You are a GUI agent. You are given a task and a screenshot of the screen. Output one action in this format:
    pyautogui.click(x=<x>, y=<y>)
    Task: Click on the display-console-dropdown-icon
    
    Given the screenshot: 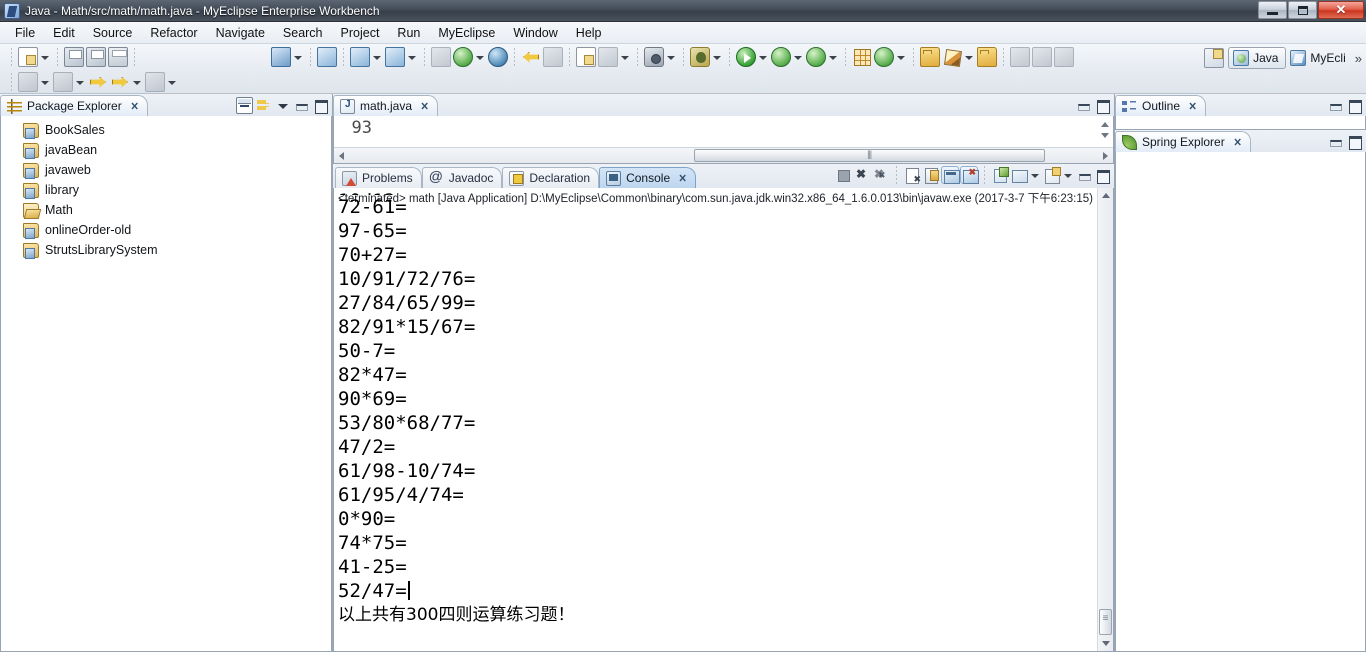 What is the action you would take?
    pyautogui.click(x=1034, y=175)
    